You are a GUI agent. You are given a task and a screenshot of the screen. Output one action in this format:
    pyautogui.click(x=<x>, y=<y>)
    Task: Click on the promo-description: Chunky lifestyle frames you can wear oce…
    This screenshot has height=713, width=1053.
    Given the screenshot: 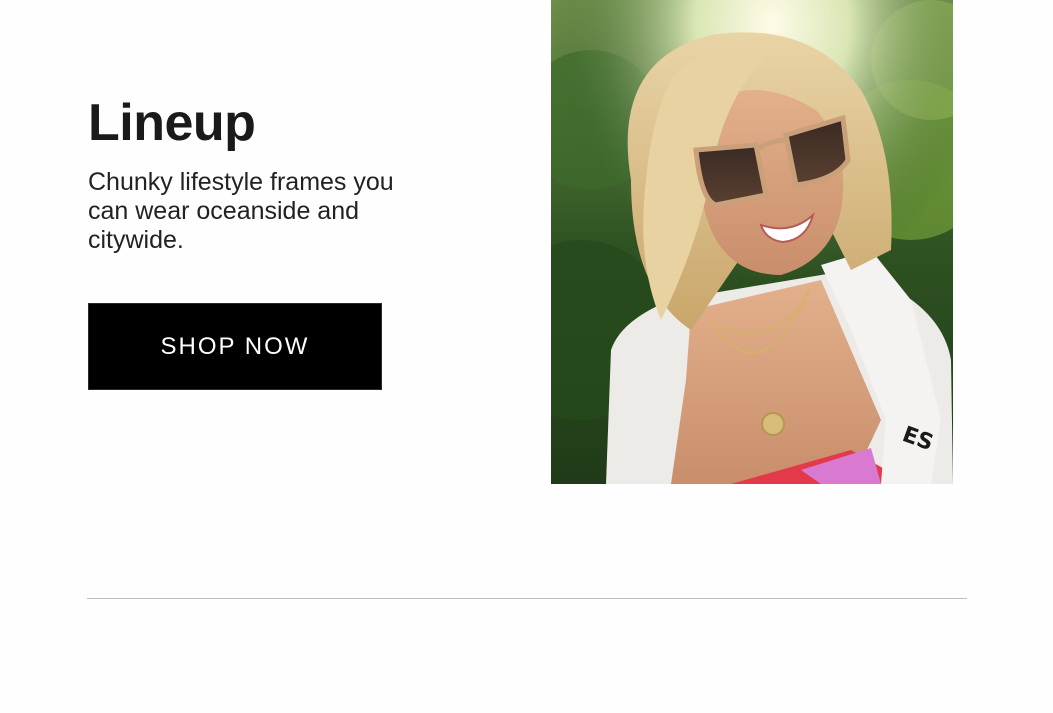 What is the action you would take?
    pyautogui.click(x=241, y=211)
    